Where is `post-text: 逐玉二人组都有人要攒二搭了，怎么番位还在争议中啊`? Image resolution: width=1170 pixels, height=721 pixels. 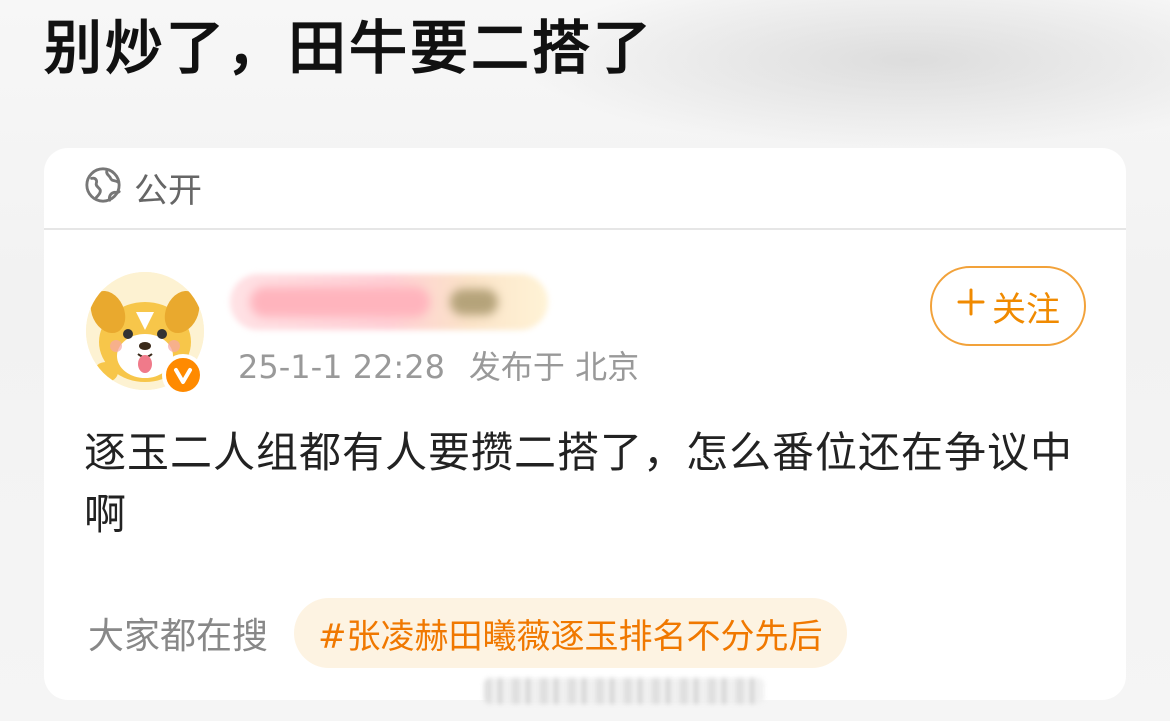 post-text: 逐玉二人组都有人要攒二搭了，怎么番位还在争议中啊 is located at coordinates (579, 483).